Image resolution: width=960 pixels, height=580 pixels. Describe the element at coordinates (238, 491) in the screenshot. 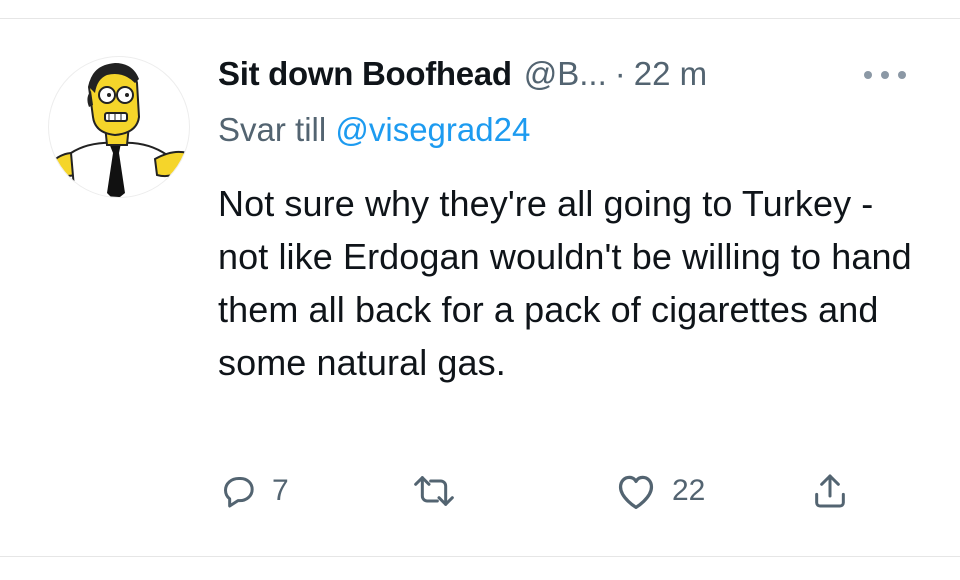

I see `speech-bubble-icon` at that location.